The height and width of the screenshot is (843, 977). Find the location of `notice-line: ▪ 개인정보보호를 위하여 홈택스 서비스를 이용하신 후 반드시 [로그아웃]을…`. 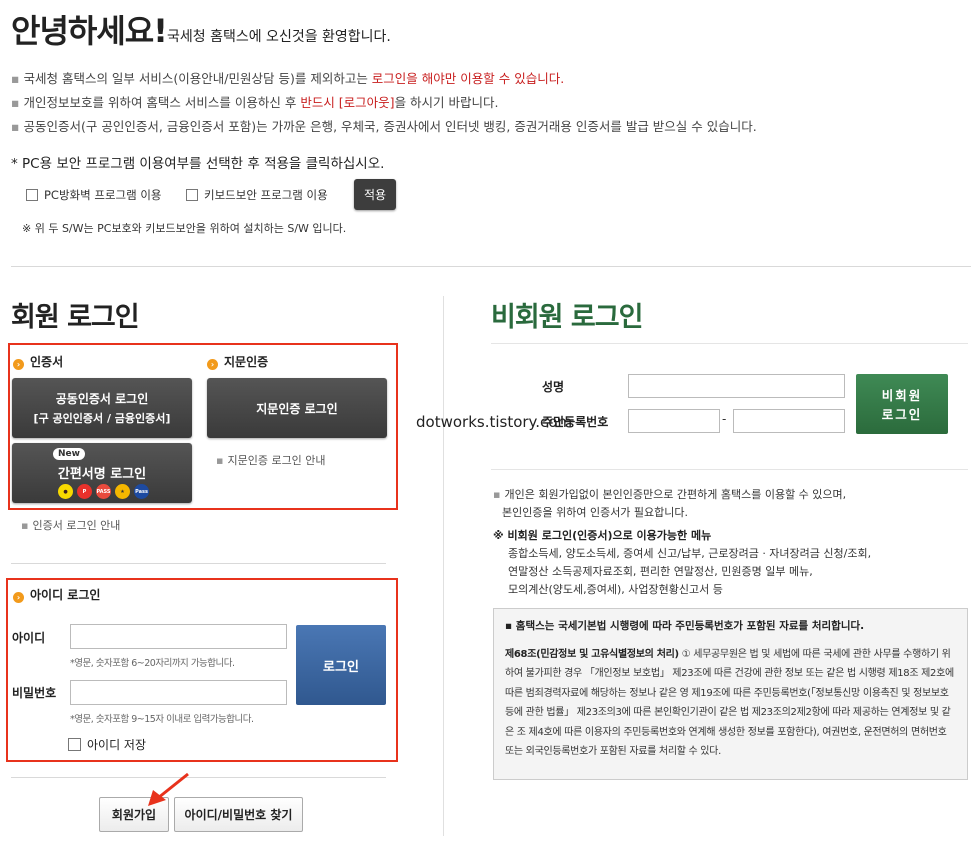

notice-line: ▪ 개인정보보호를 위하여 홈택스 서비스를 이용하신 후 반드시 [로그아웃]을… is located at coordinates (255, 102).